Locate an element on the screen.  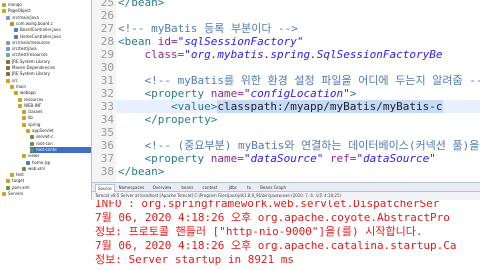
tree-item: src/main/resources is located at coordinates (48, 42).